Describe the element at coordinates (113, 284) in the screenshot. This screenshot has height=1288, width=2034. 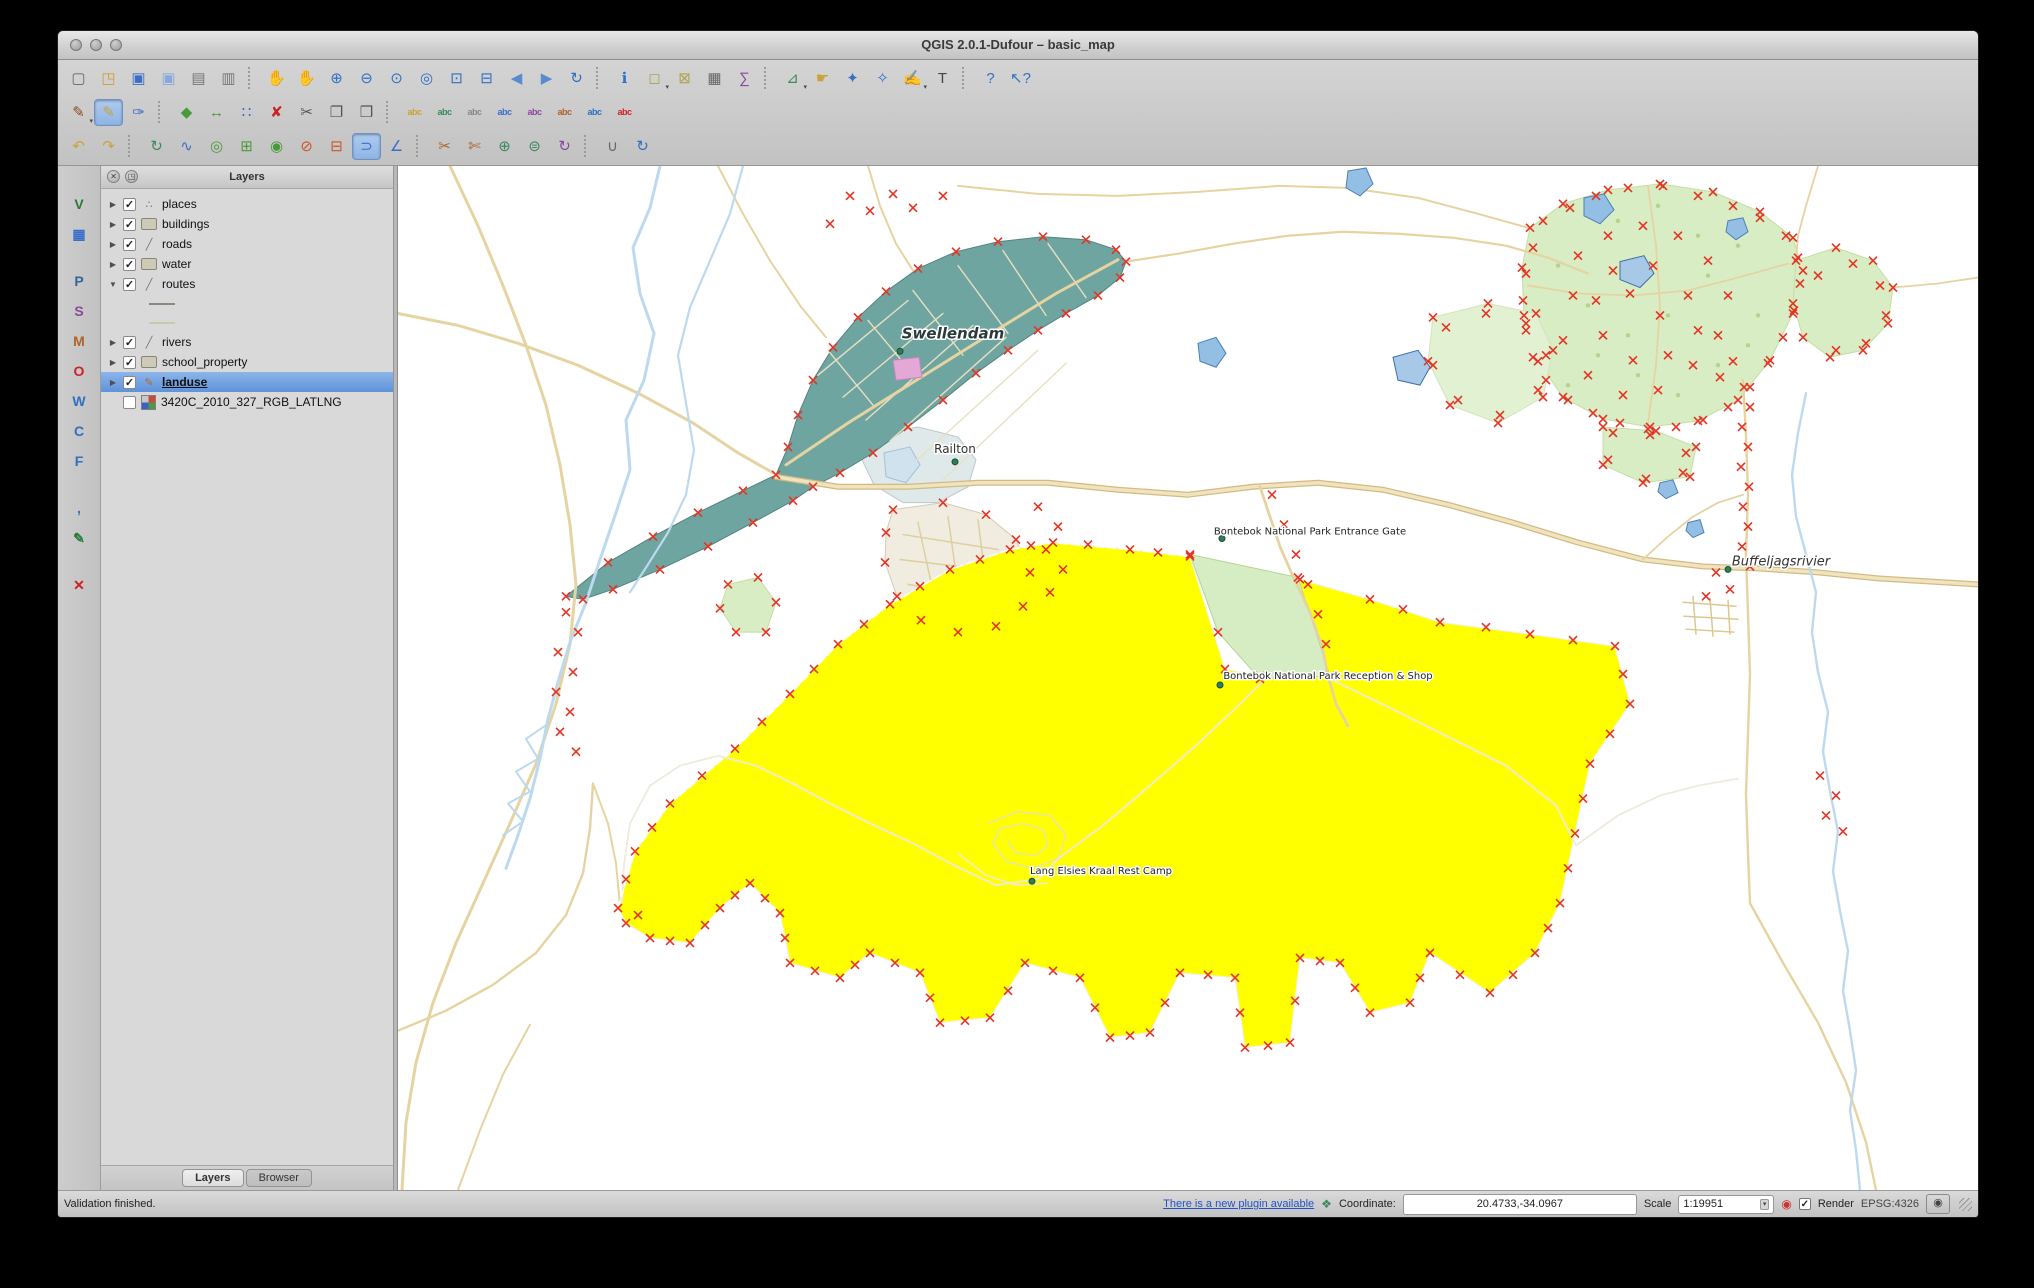
I see `expand-arrow-icon: ▼` at that location.